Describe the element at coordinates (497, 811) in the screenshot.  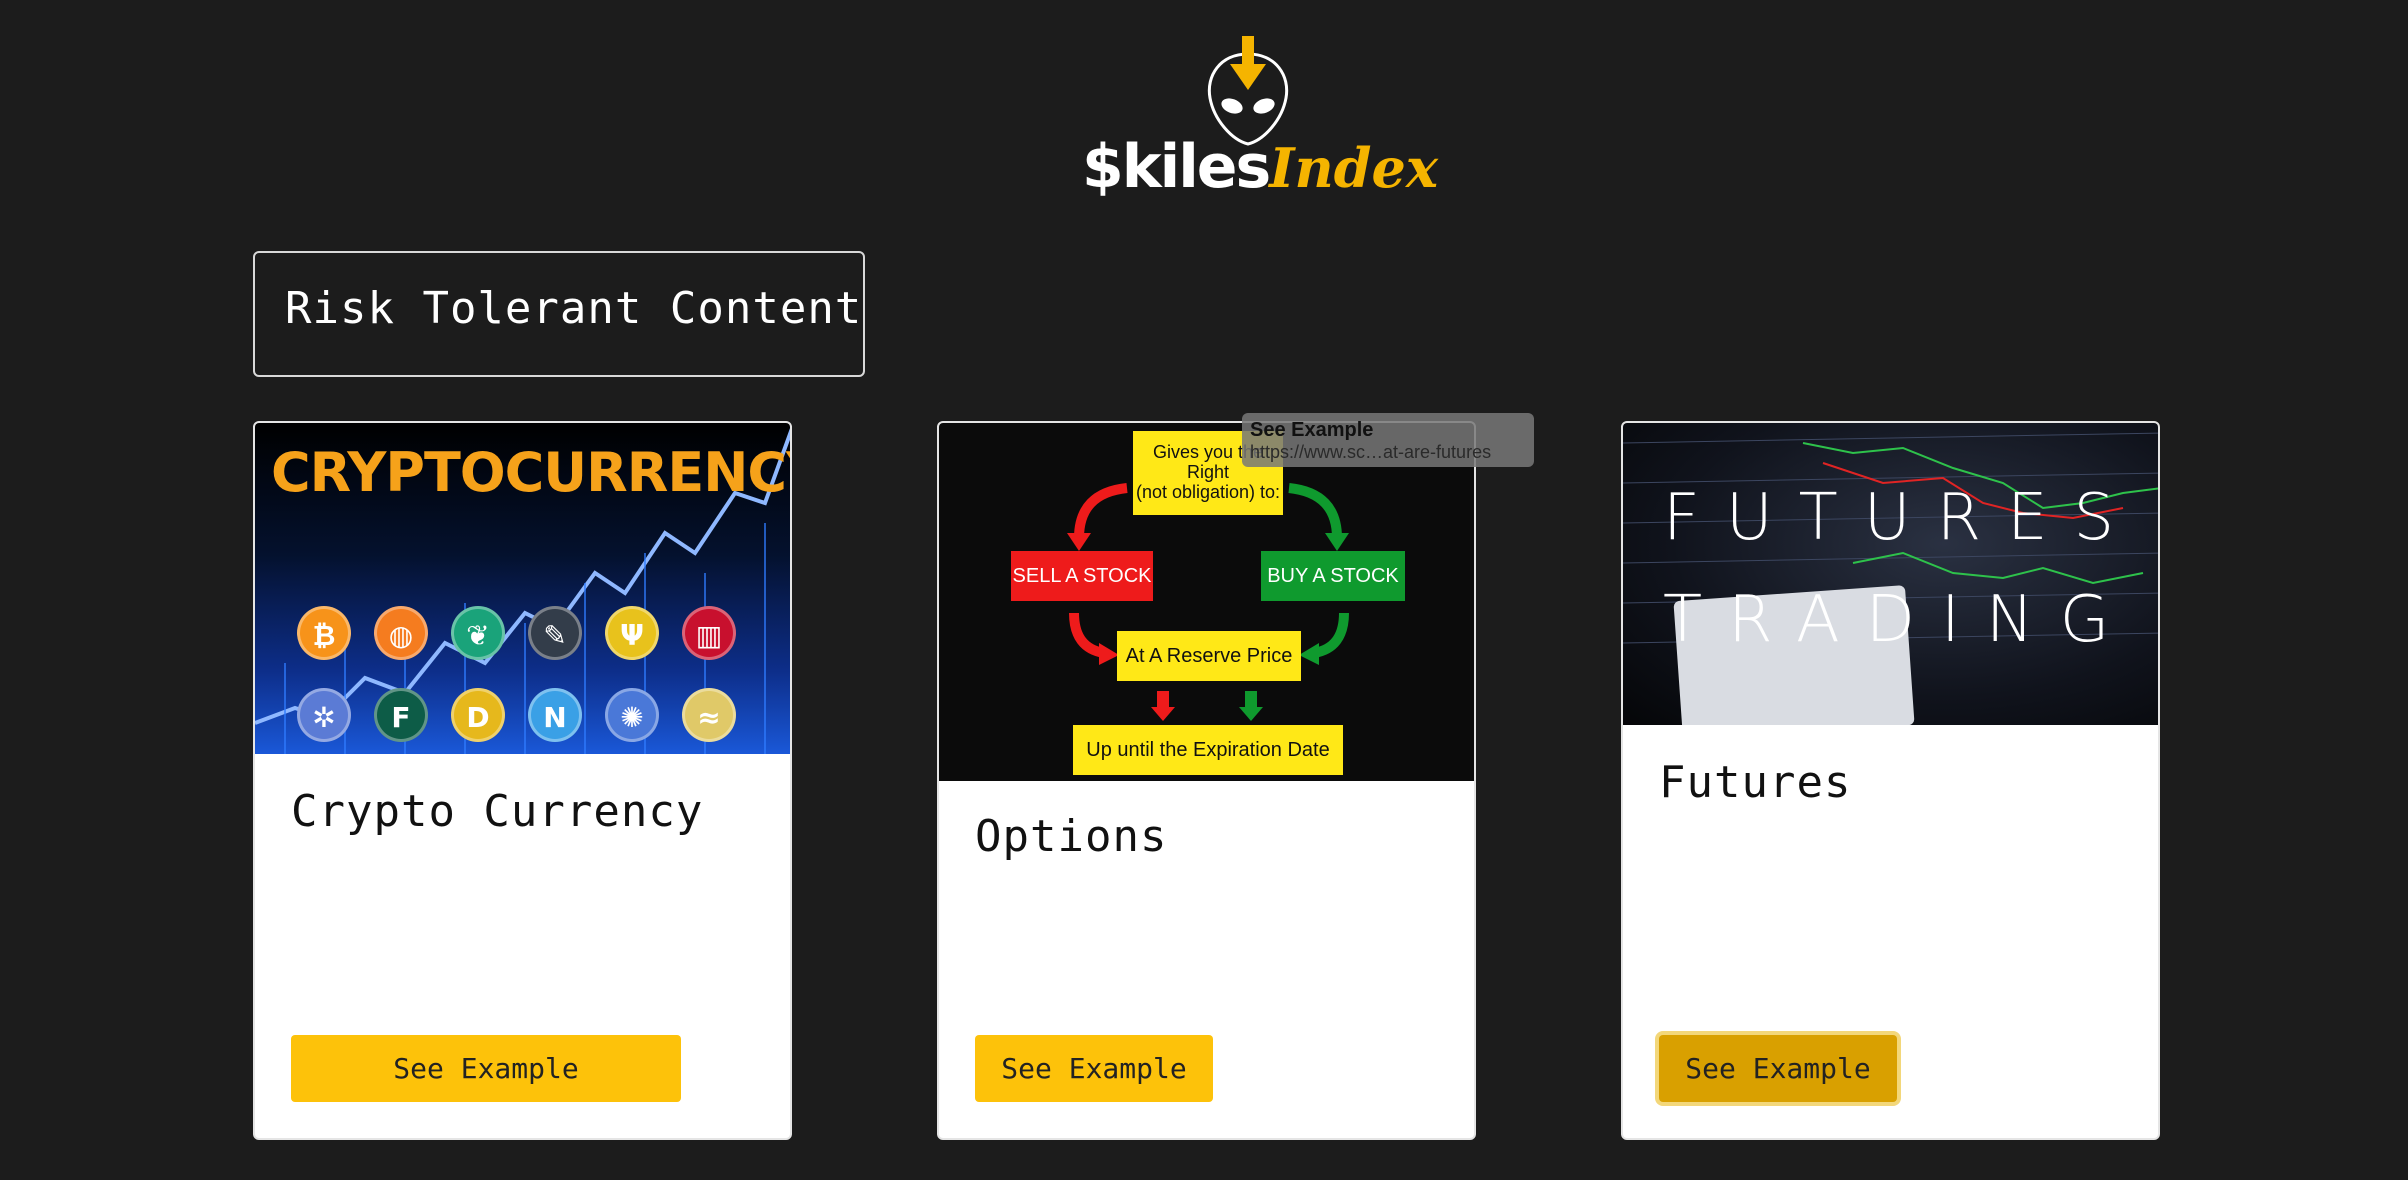
I see `card-title: Crypto Currency` at that location.